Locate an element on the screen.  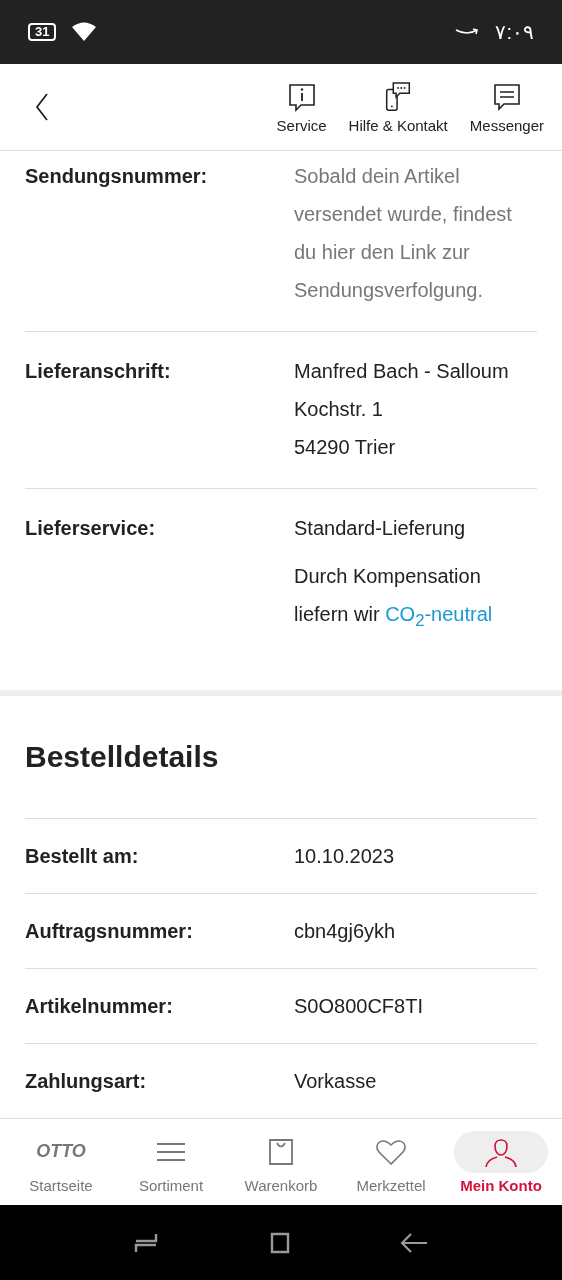
nav-tab: OTTO Startseite is located at coordinates (61, 1162).